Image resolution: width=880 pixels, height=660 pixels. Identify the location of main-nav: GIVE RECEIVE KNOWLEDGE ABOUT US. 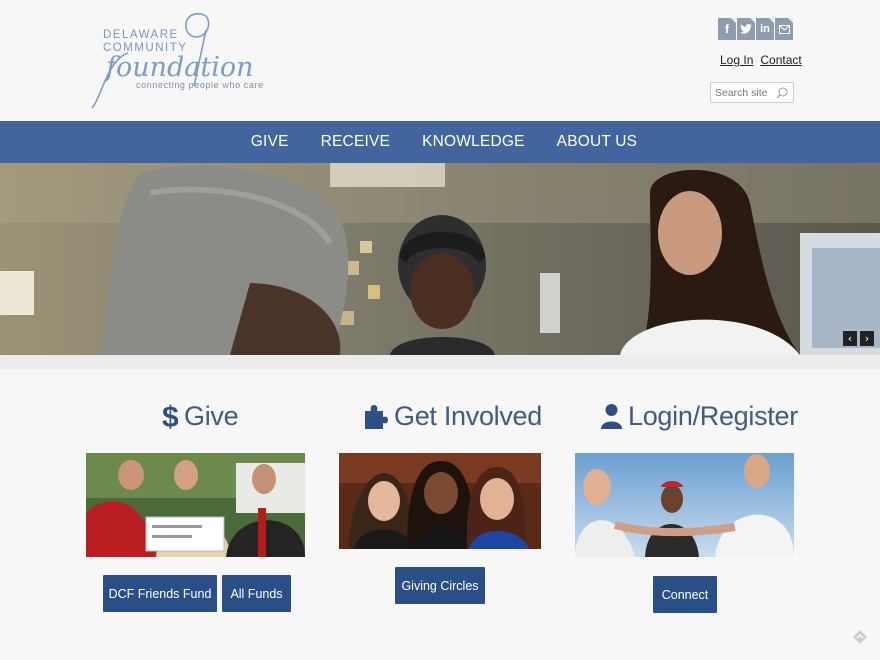
(440, 142).